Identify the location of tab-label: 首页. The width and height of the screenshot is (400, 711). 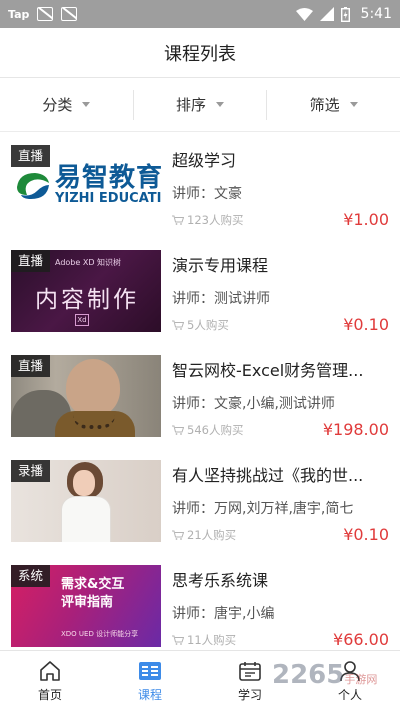
(49, 694).